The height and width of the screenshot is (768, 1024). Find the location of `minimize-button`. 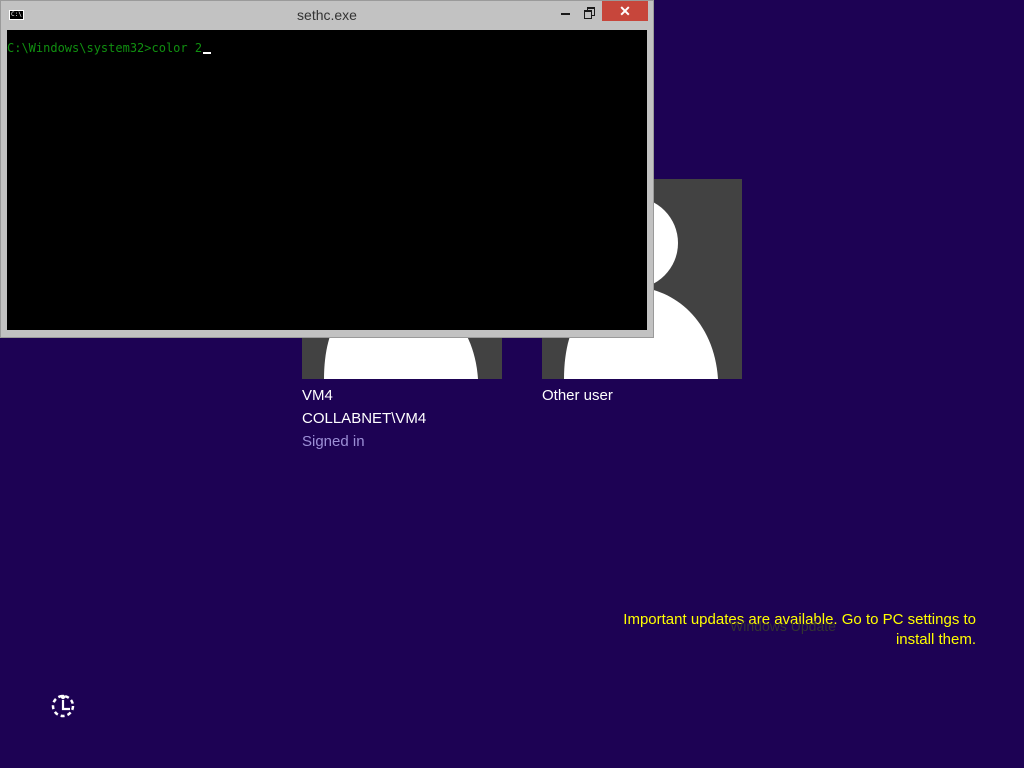

minimize-button is located at coordinates (565, 11).